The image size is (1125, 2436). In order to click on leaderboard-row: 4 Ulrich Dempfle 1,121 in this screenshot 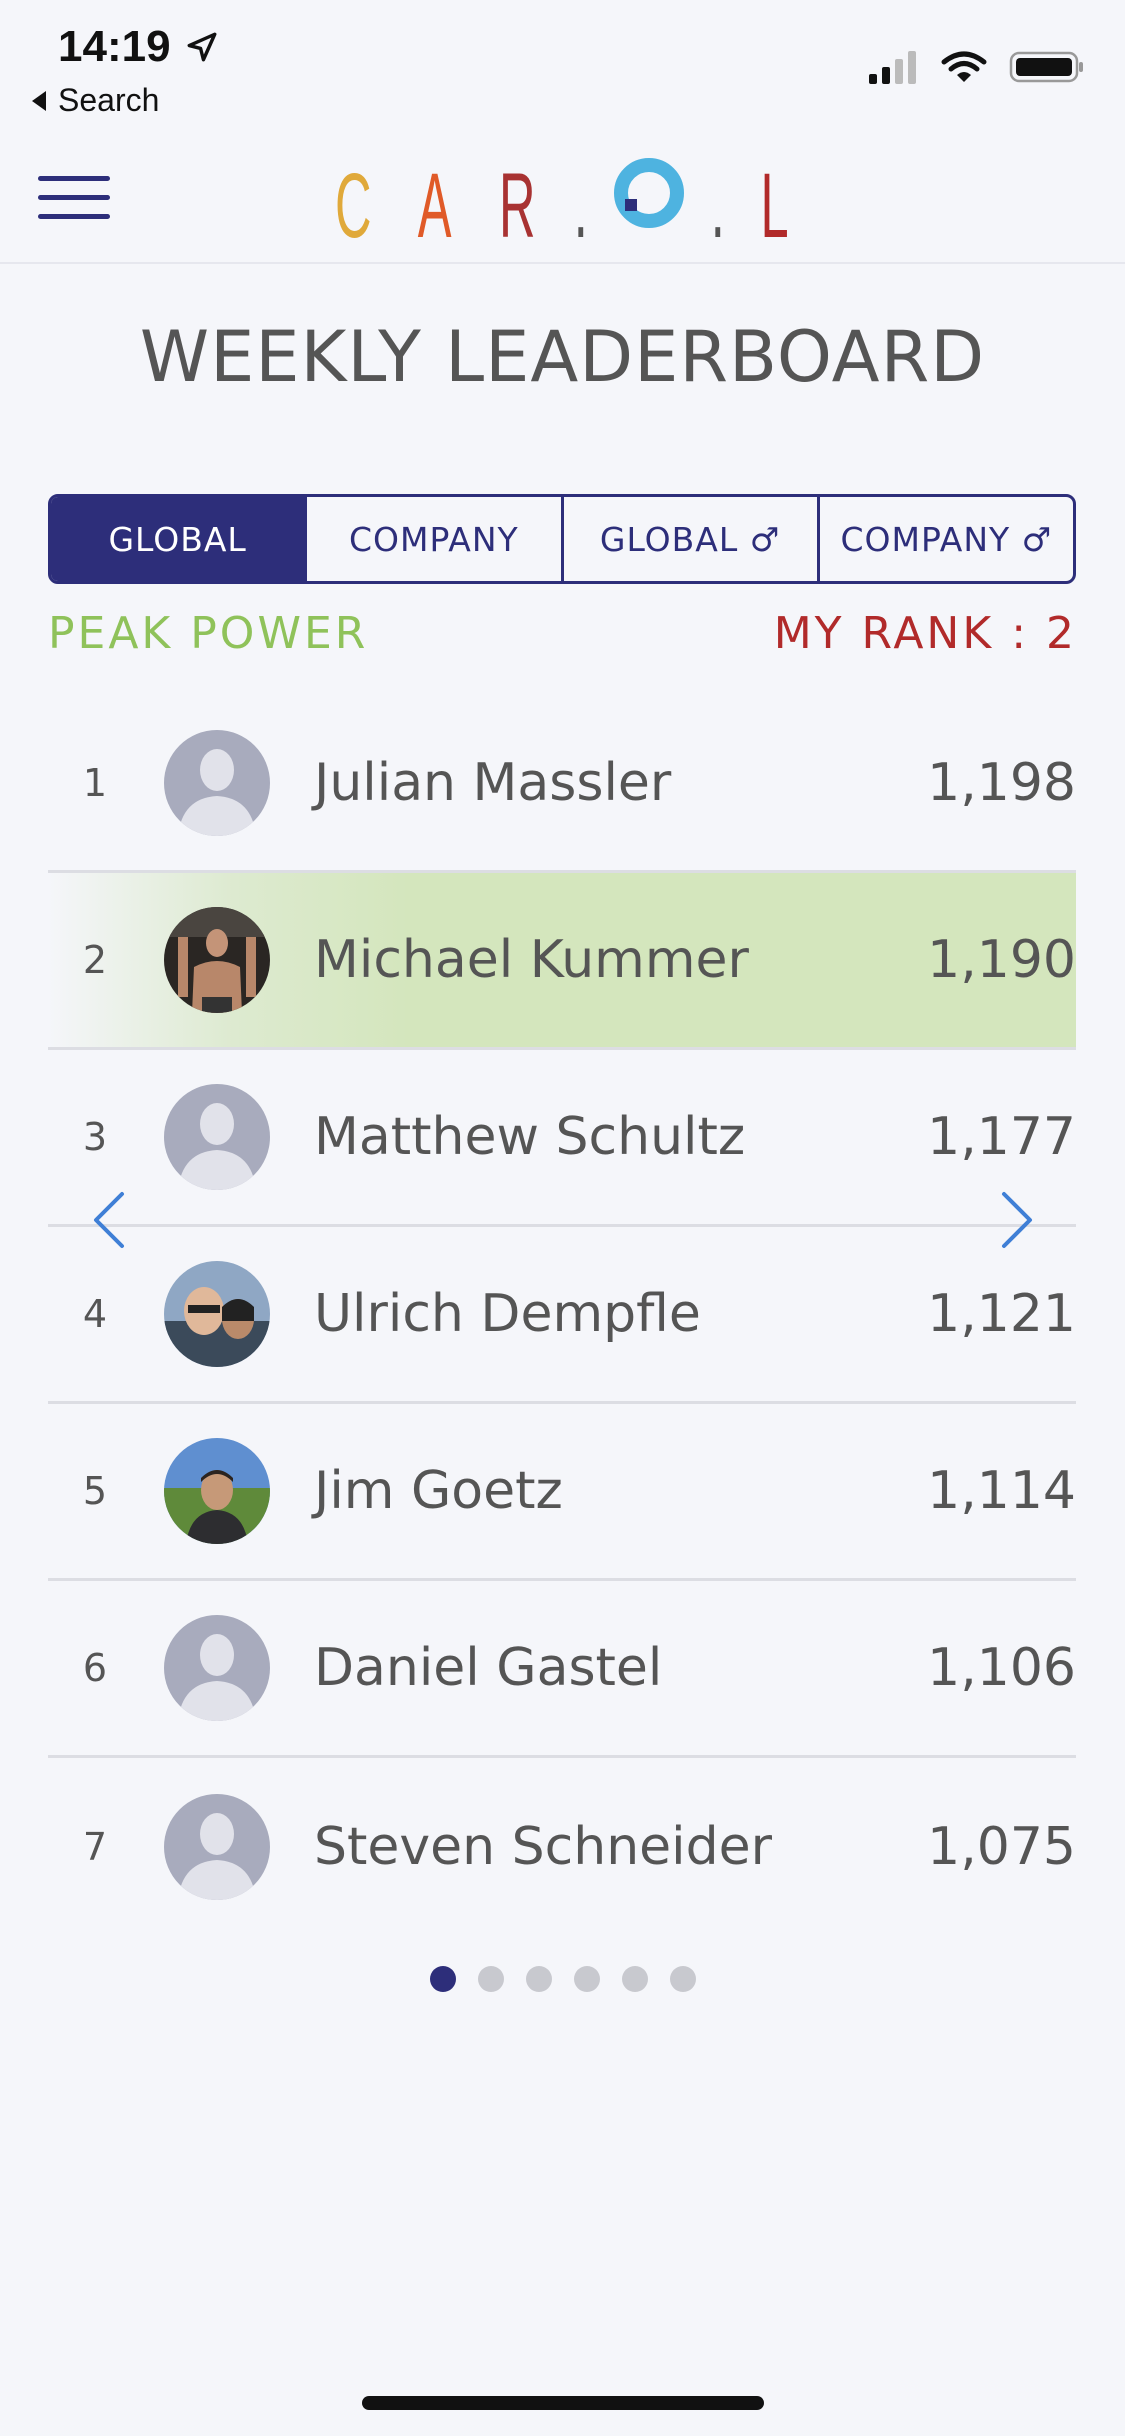, I will do `click(562, 1315)`.